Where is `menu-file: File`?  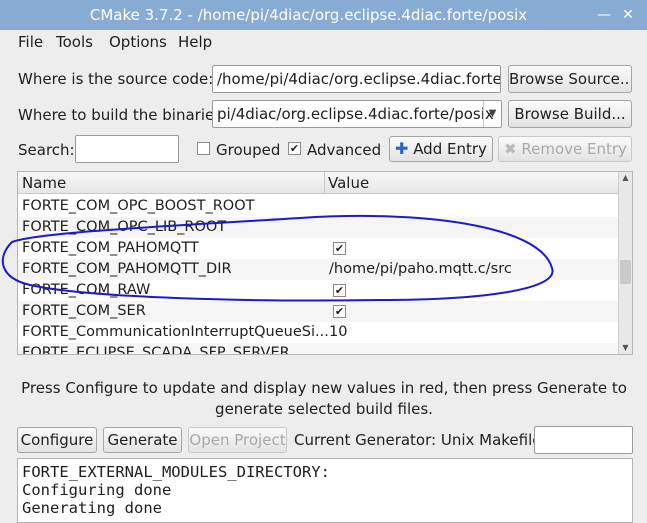 menu-file: File is located at coordinates (30, 42).